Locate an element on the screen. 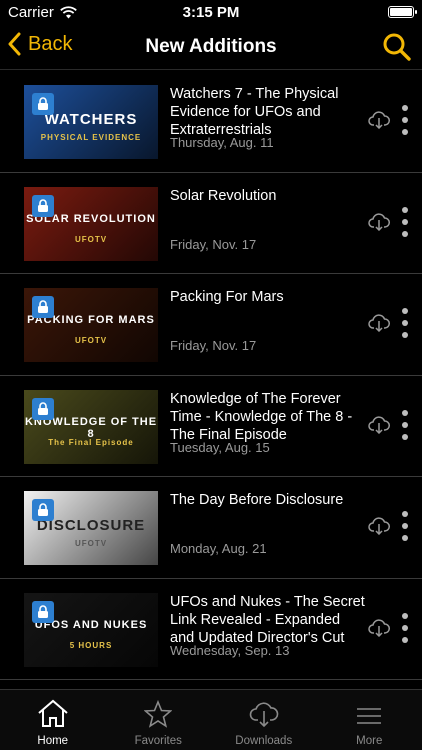  tab-more: More is located at coordinates (369, 720).